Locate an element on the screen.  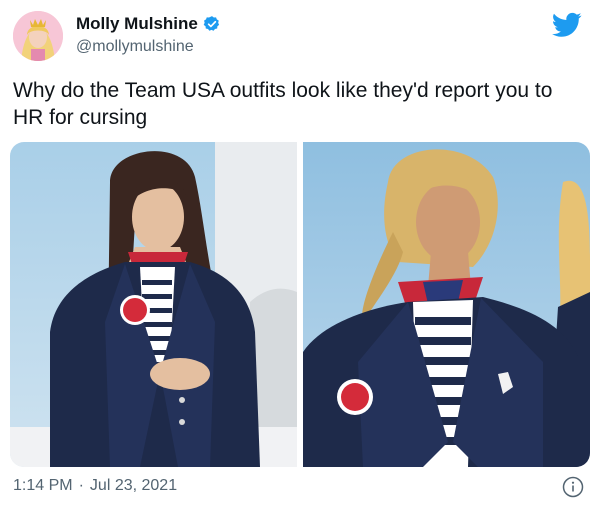
tweet-timestamp: 1:14 PM · Jul 23, 2021 is located at coordinates (95, 486).